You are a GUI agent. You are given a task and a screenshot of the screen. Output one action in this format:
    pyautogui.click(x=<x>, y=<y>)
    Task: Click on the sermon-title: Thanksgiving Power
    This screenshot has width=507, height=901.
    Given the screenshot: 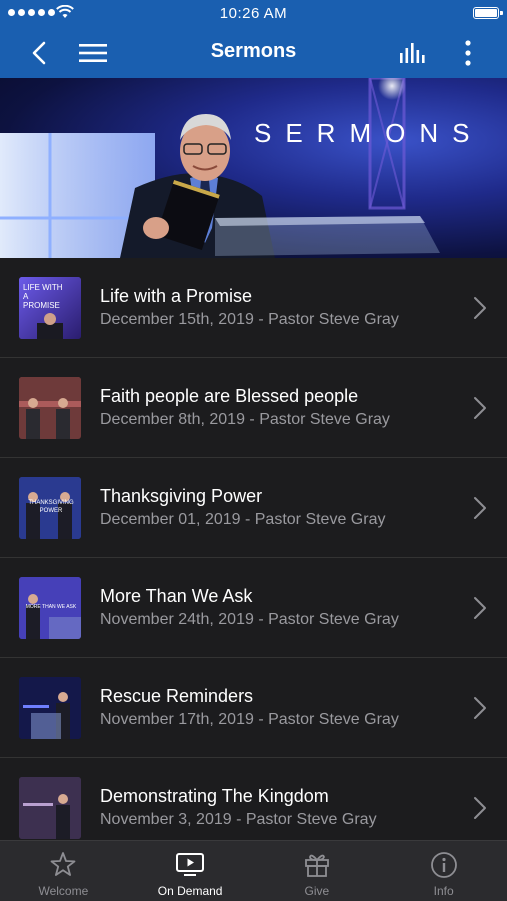 What is the action you would take?
    pyautogui.click(x=181, y=496)
    